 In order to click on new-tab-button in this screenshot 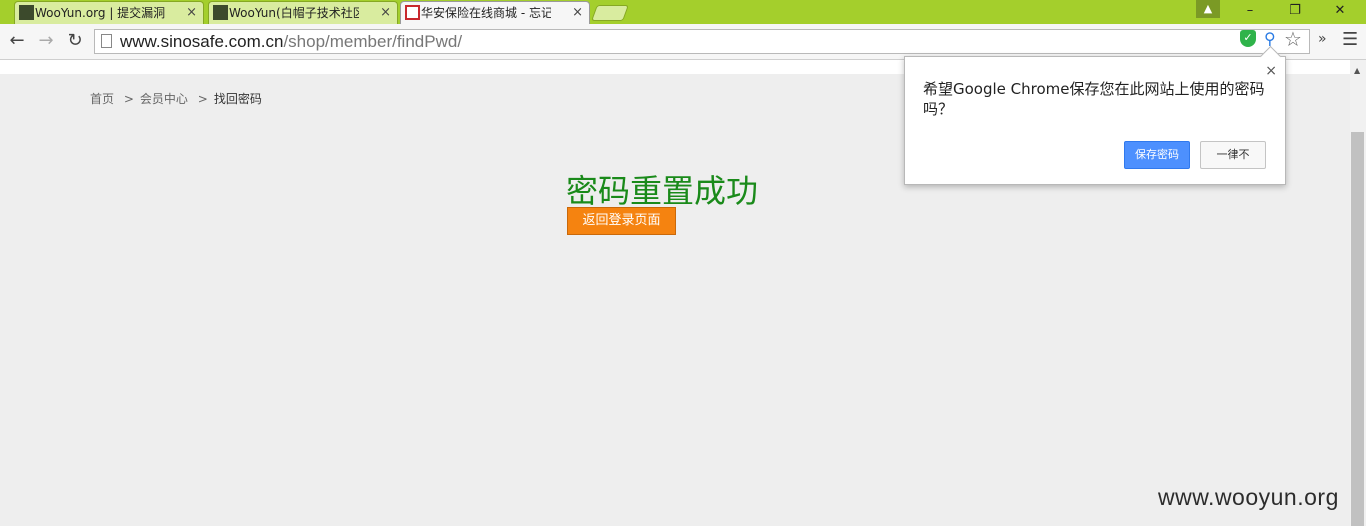, I will do `click(610, 13)`.